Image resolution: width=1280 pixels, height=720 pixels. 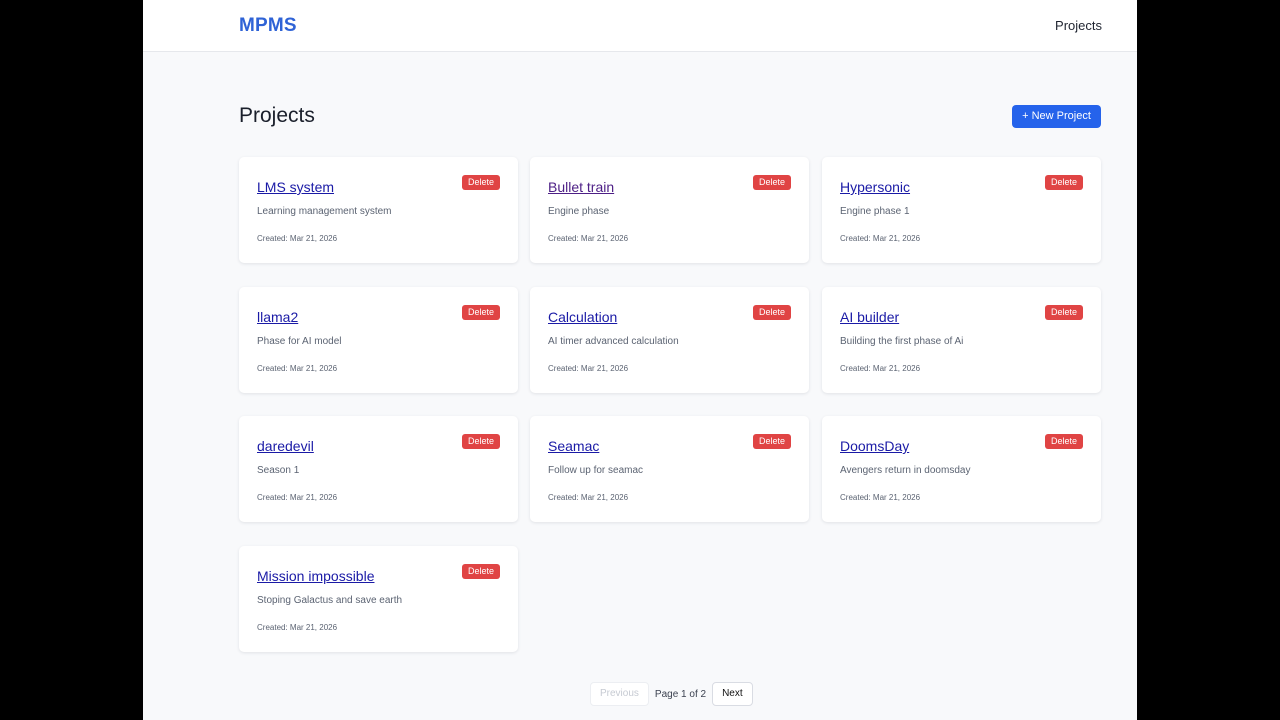 What do you see at coordinates (268, 26) in the screenshot?
I see `brand-logo: MPMS` at bounding box center [268, 26].